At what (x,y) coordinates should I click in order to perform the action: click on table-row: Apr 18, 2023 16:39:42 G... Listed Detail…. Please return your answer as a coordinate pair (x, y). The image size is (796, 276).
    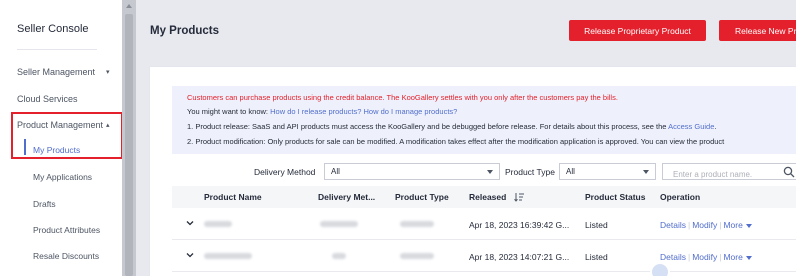
    Looking at the image, I should click on (484, 224).